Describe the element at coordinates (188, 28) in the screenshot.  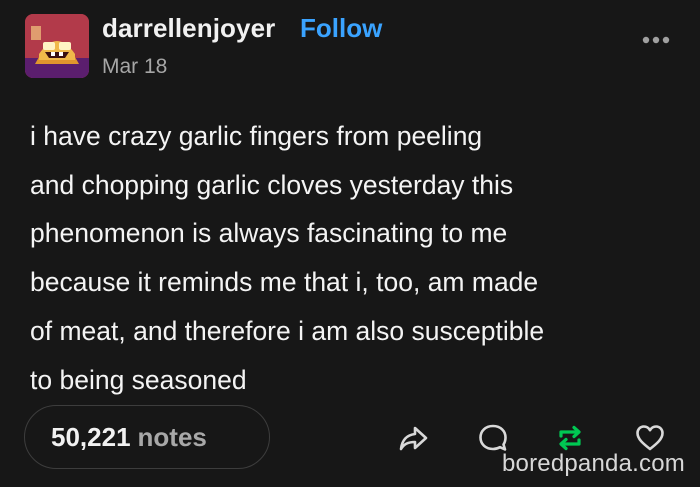
I see `username: darrellenjoyer` at that location.